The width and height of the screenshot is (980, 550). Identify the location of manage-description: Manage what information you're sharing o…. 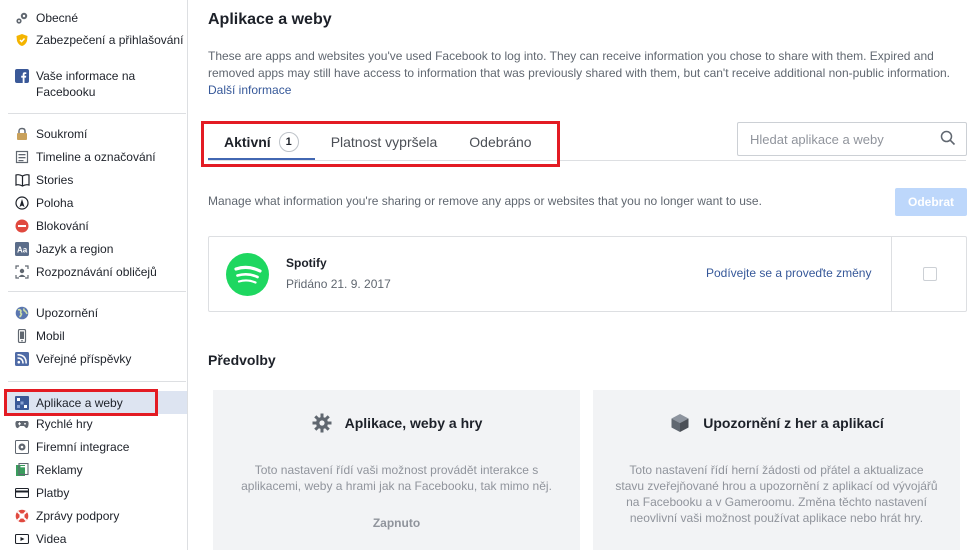
(485, 201).